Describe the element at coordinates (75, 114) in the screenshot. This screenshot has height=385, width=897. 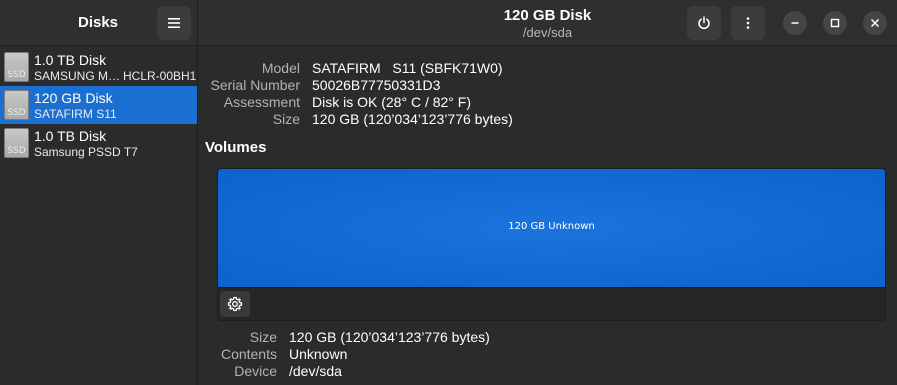
I see `disk-model: SATAFIRM S11` at that location.